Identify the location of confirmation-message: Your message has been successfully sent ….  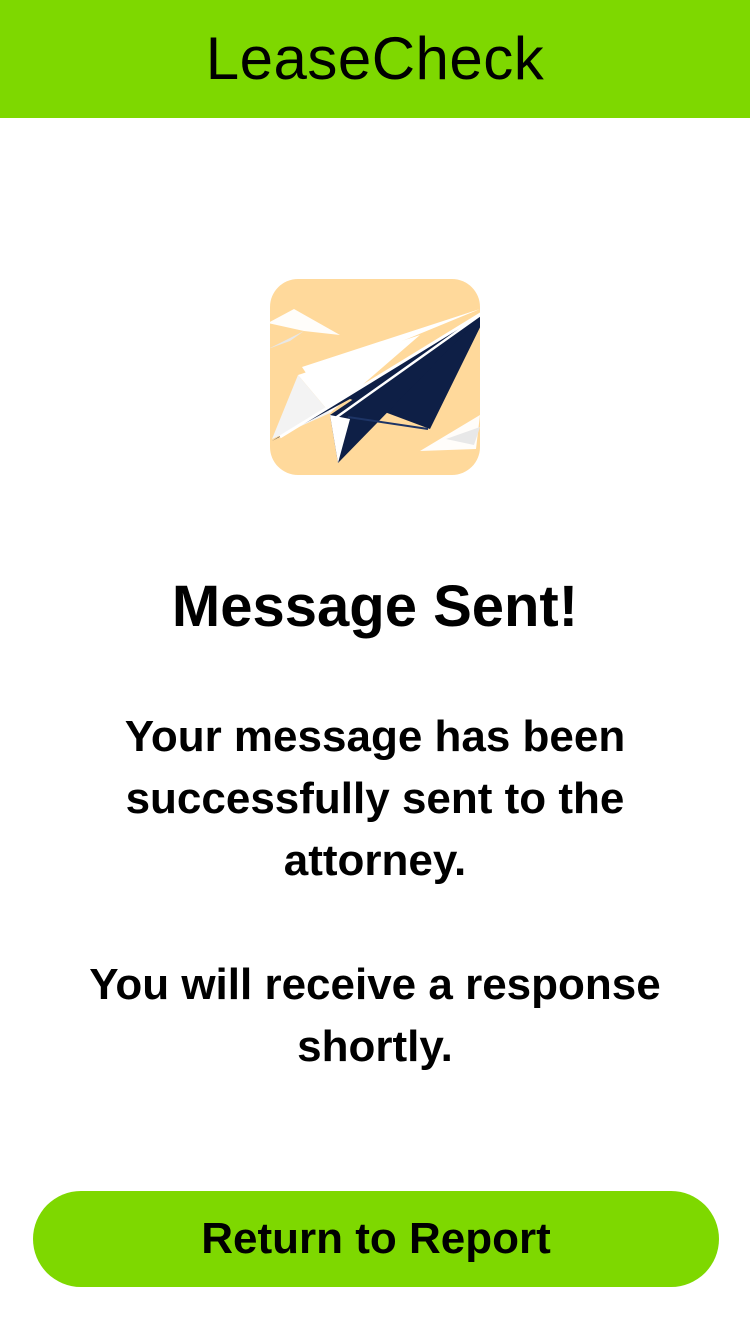
(375, 798).